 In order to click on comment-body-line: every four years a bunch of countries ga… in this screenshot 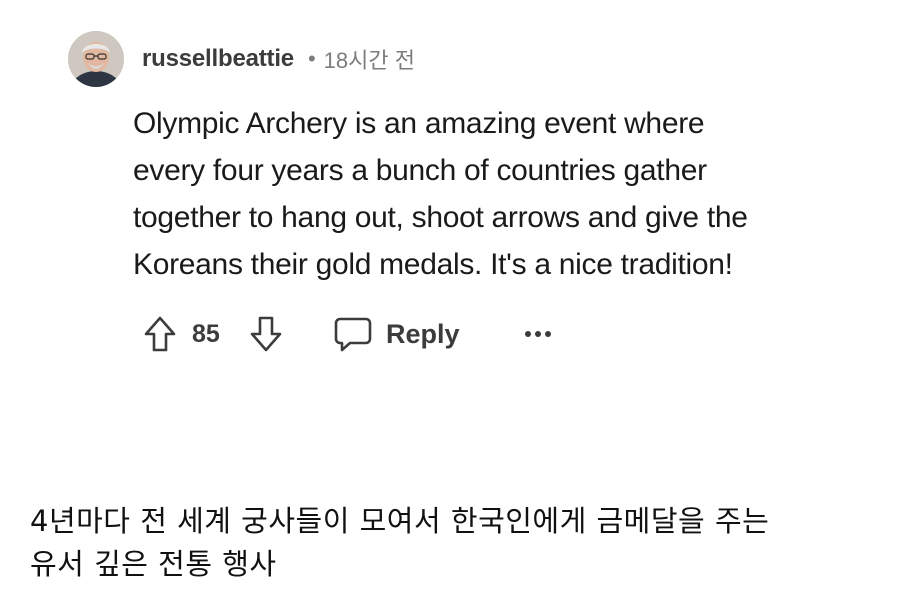, I will do `click(420, 170)`.